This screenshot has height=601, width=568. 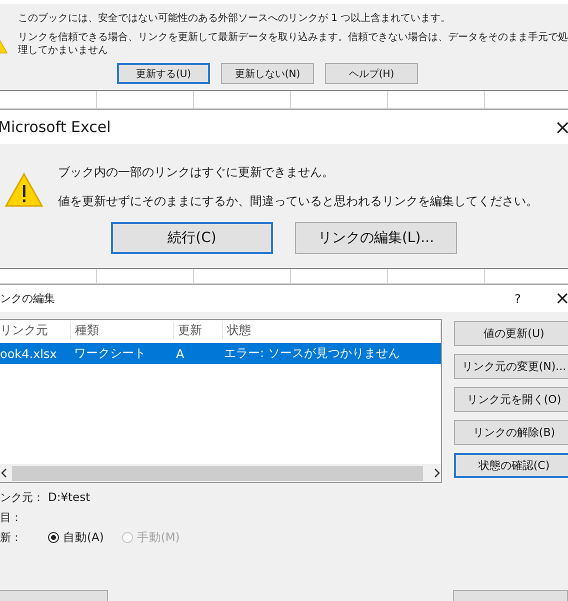 I want to click on dialog-button: ヘルプ(H), so click(x=371, y=73).